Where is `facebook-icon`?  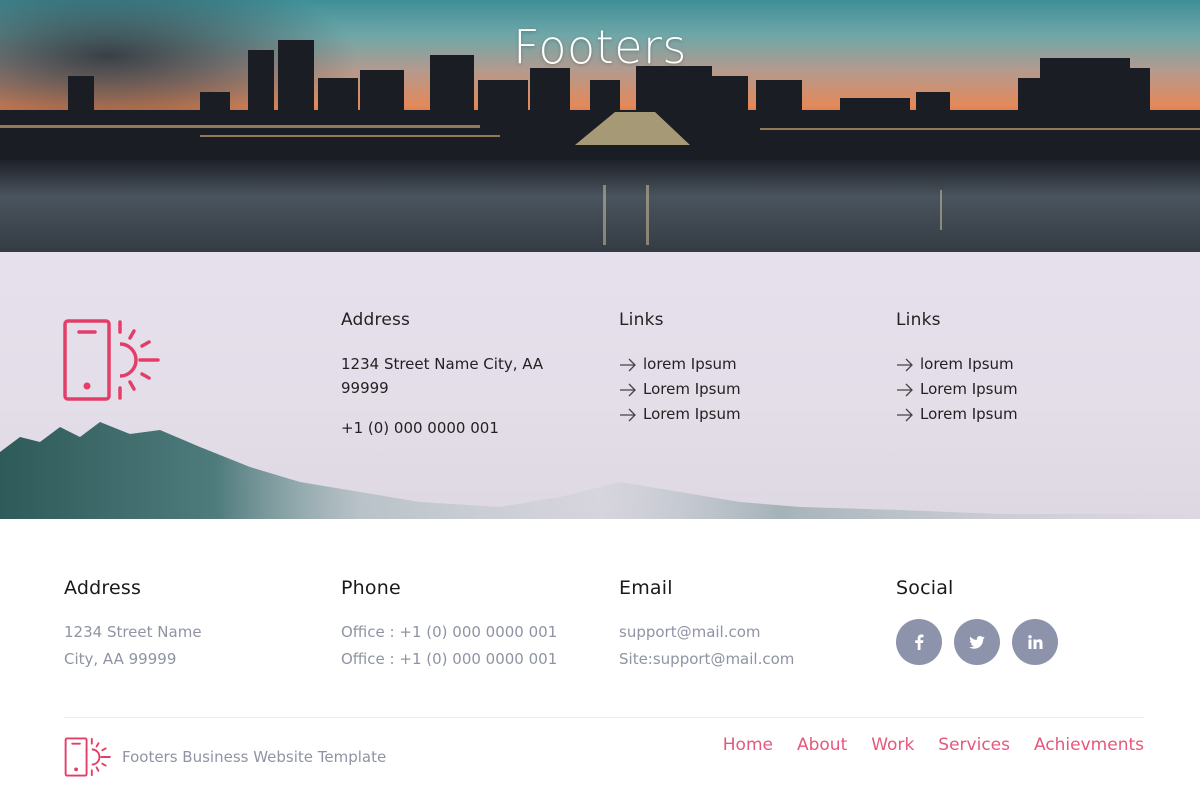 facebook-icon is located at coordinates (919, 642).